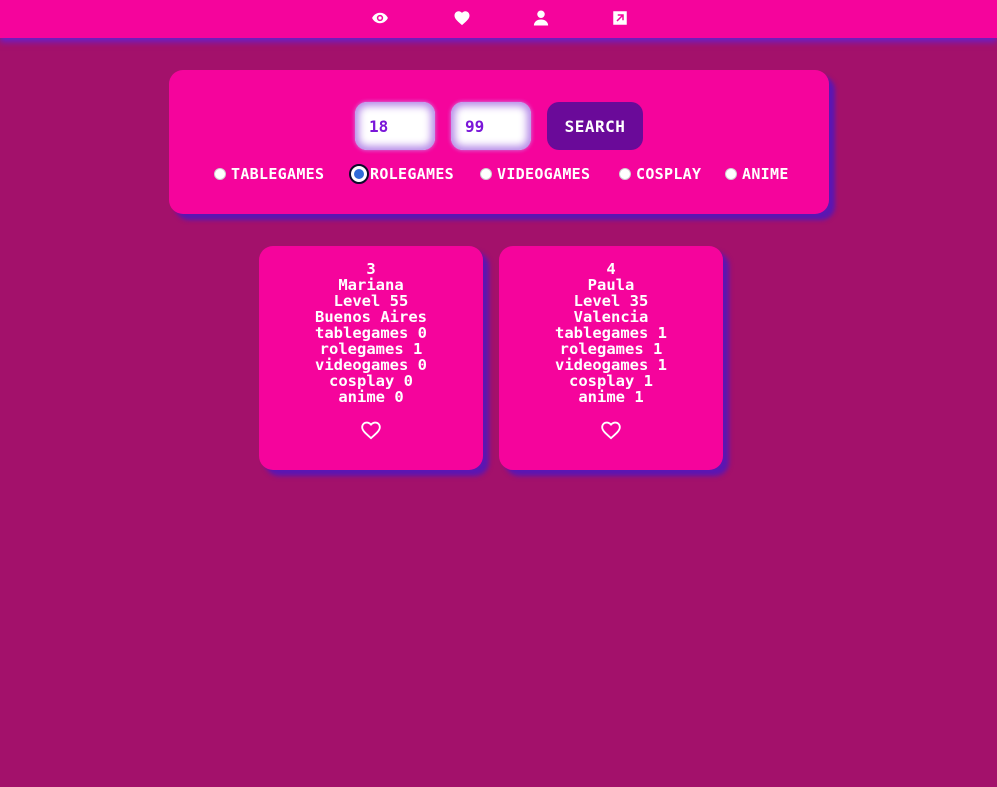 The width and height of the screenshot is (997, 787). What do you see at coordinates (371, 365) in the screenshot?
I see `user-videogames: videogames 0` at bounding box center [371, 365].